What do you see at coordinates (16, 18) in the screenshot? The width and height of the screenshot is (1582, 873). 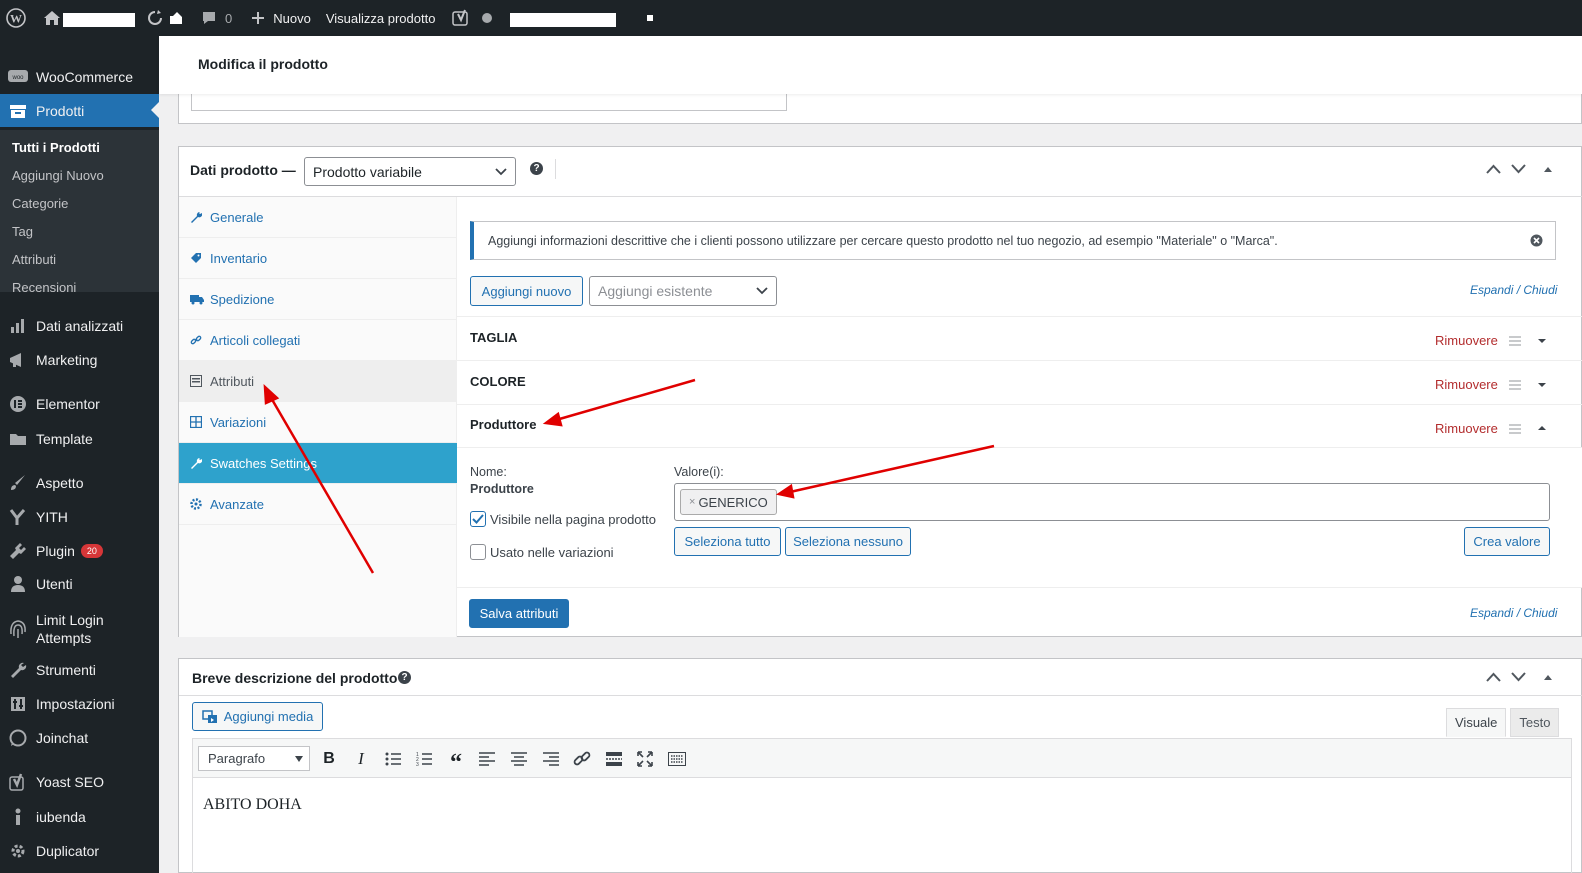 I see `wordpress-logo-icon: W` at bounding box center [16, 18].